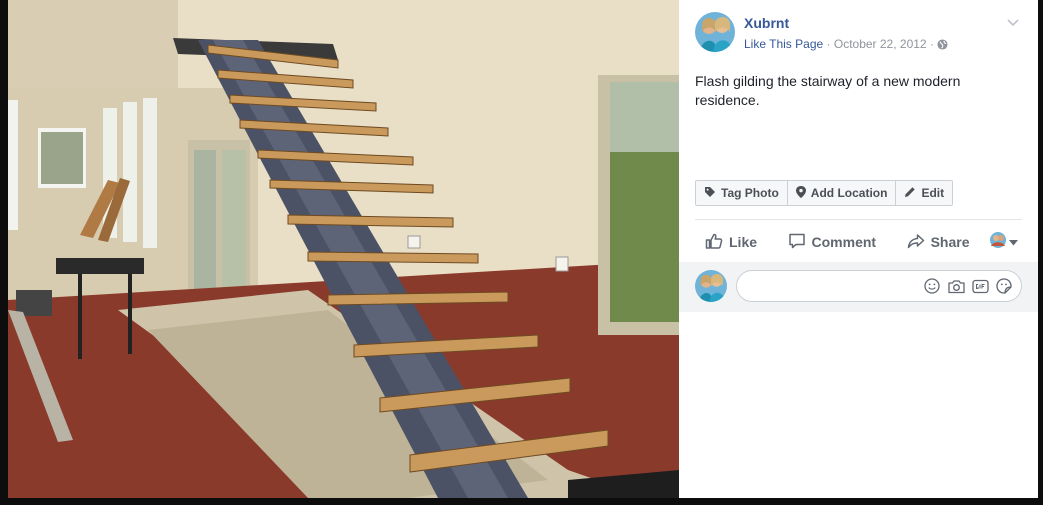 This screenshot has width=1043, height=505. I want to click on edit-button: Edit, so click(923, 193).